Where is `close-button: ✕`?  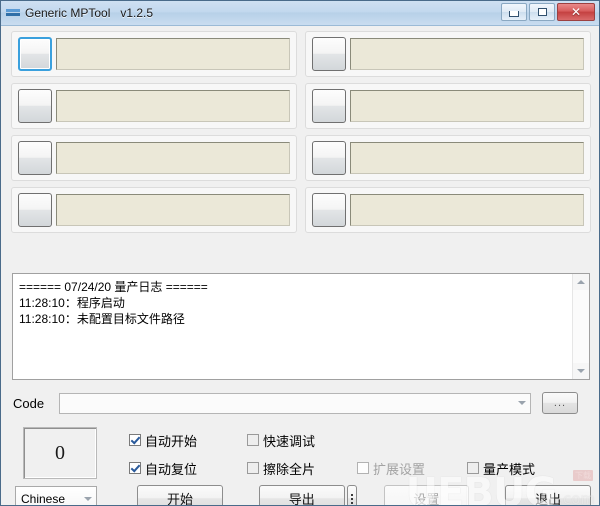 close-button: ✕ is located at coordinates (576, 12).